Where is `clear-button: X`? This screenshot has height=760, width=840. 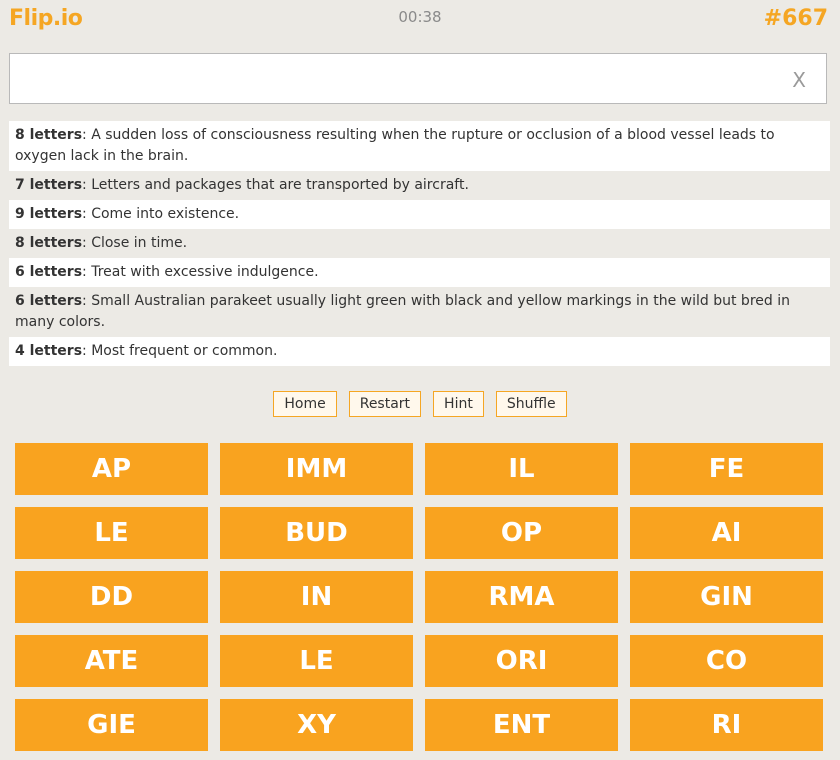 clear-button: X is located at coordinates (799, 80).